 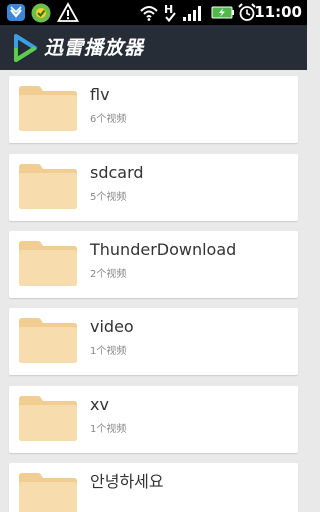 What do you see at coordinates (278, 12) in the screenshot?
I see `status-time: 11:00` at bounding box center [278, 12].